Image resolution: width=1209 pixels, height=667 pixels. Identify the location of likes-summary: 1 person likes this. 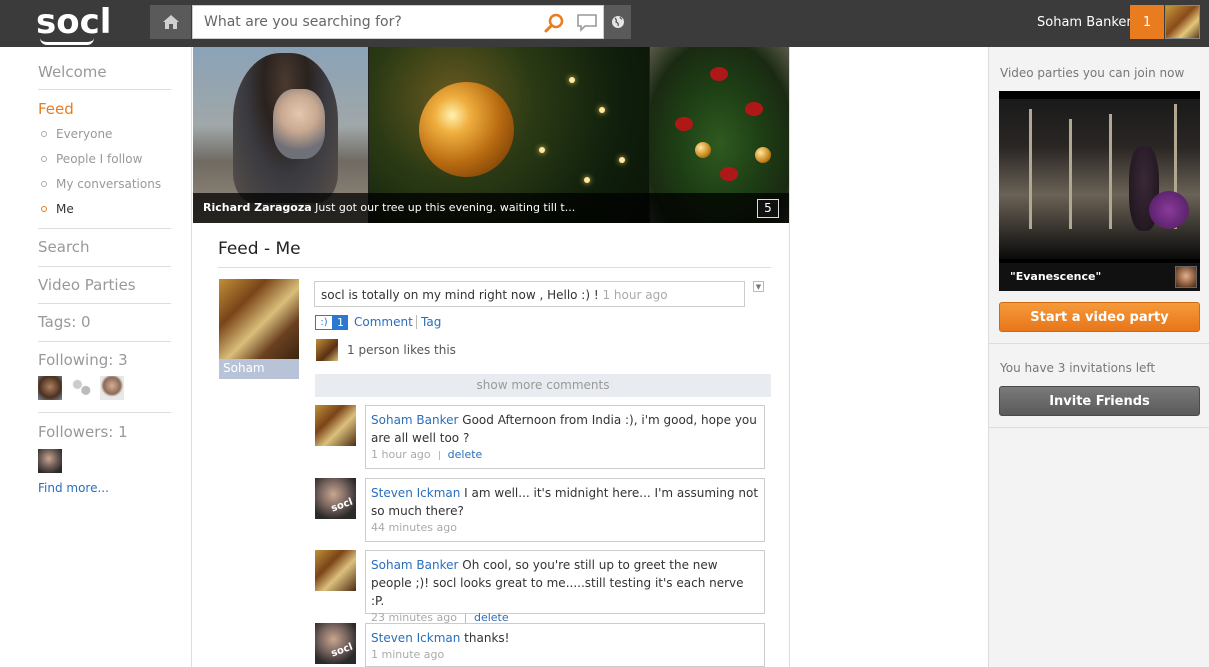
(401, 350).